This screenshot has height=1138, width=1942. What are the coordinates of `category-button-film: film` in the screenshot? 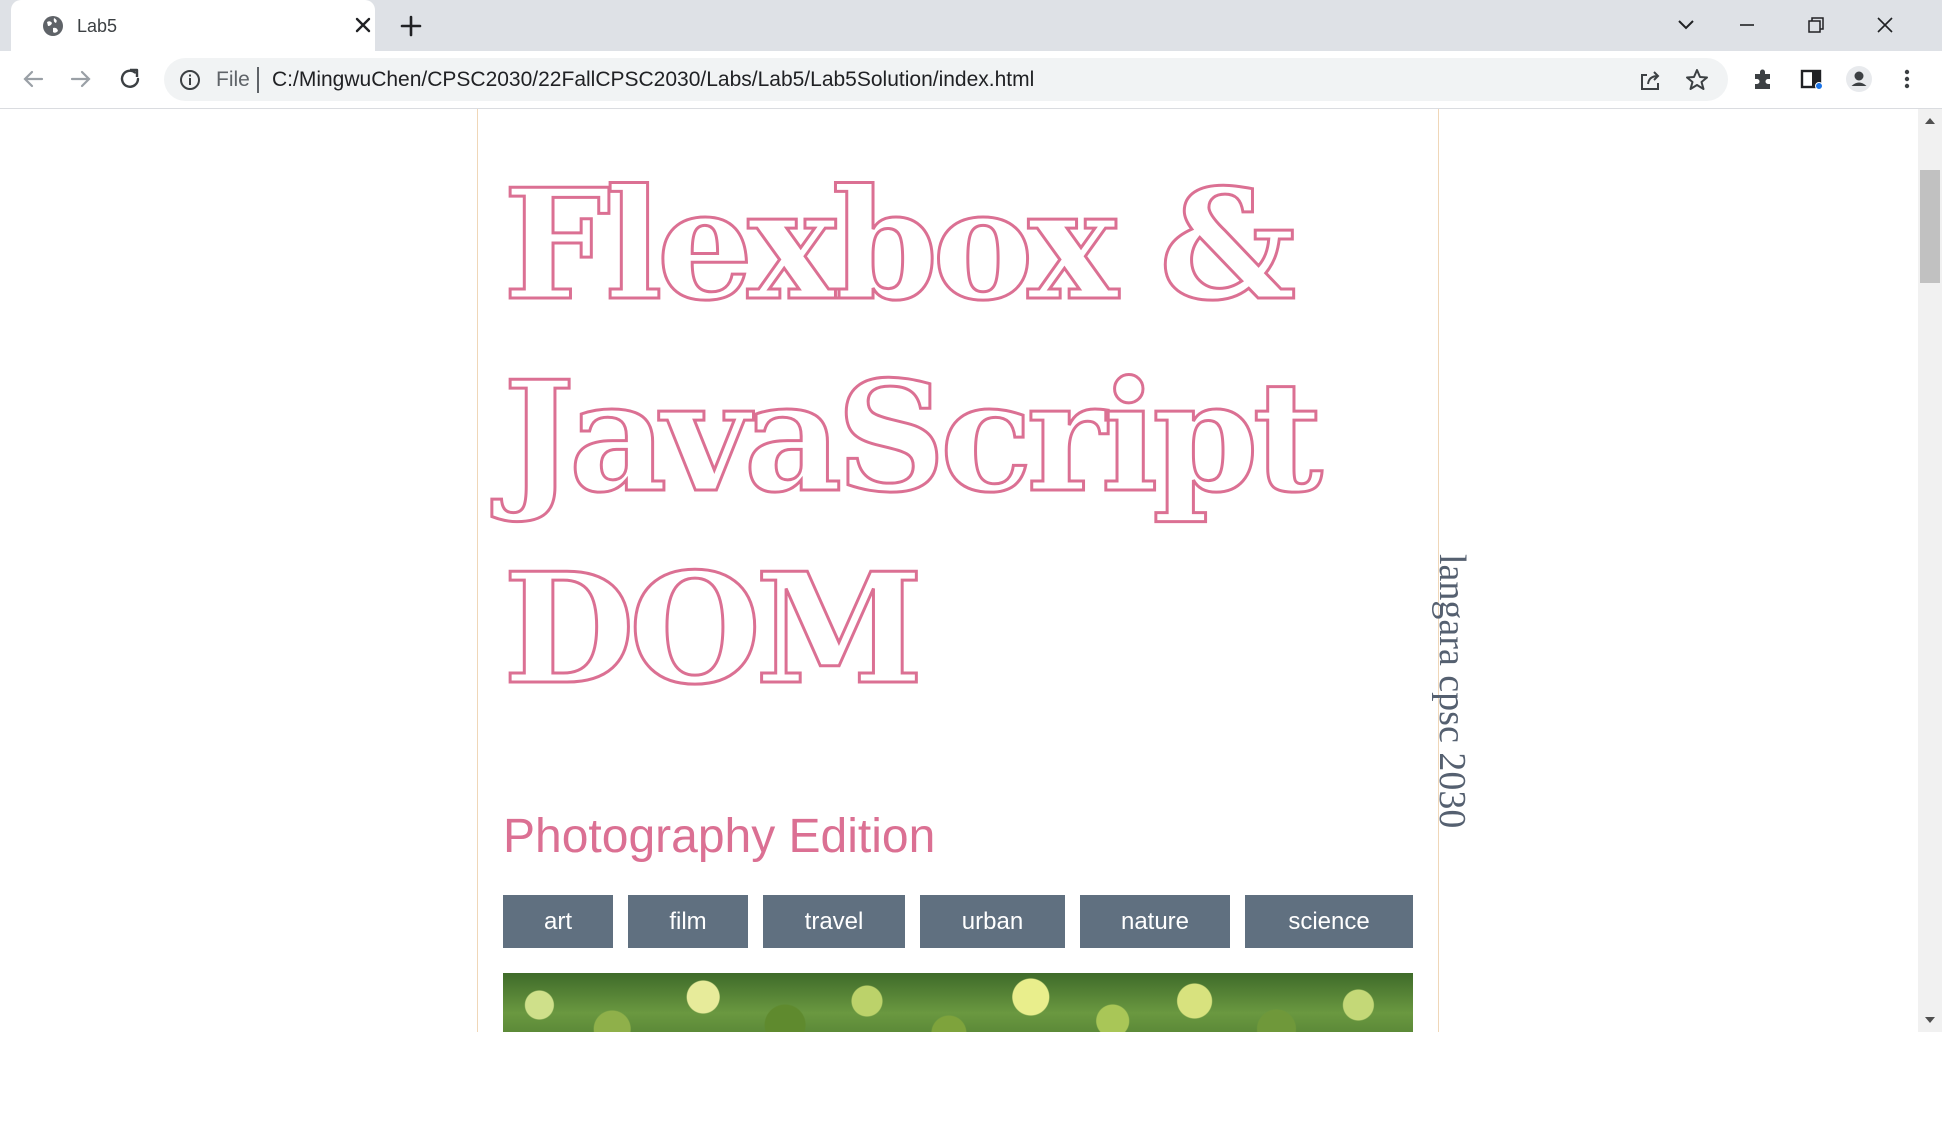 It's located at (688, 921).